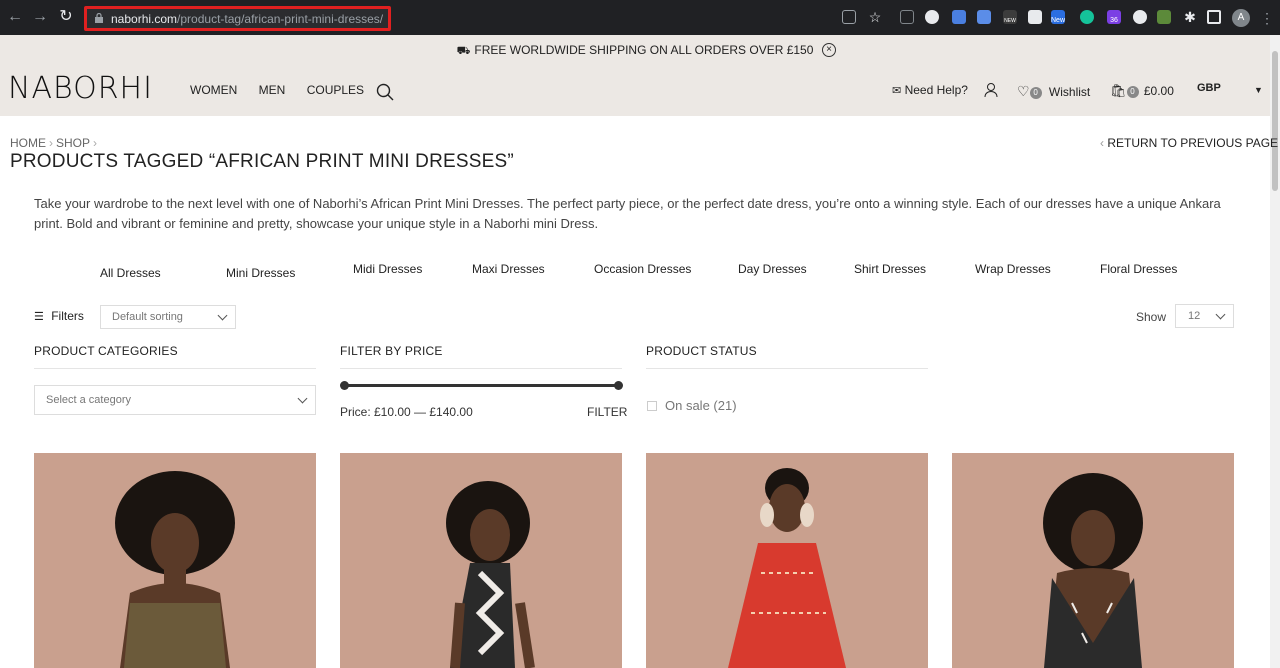 The width and height of the screenshot is (1280, 668). What do you see at coordinates (1132, 91) in the screenshot?
I see `cart-count: 0` at bounding box center [1132, 91].